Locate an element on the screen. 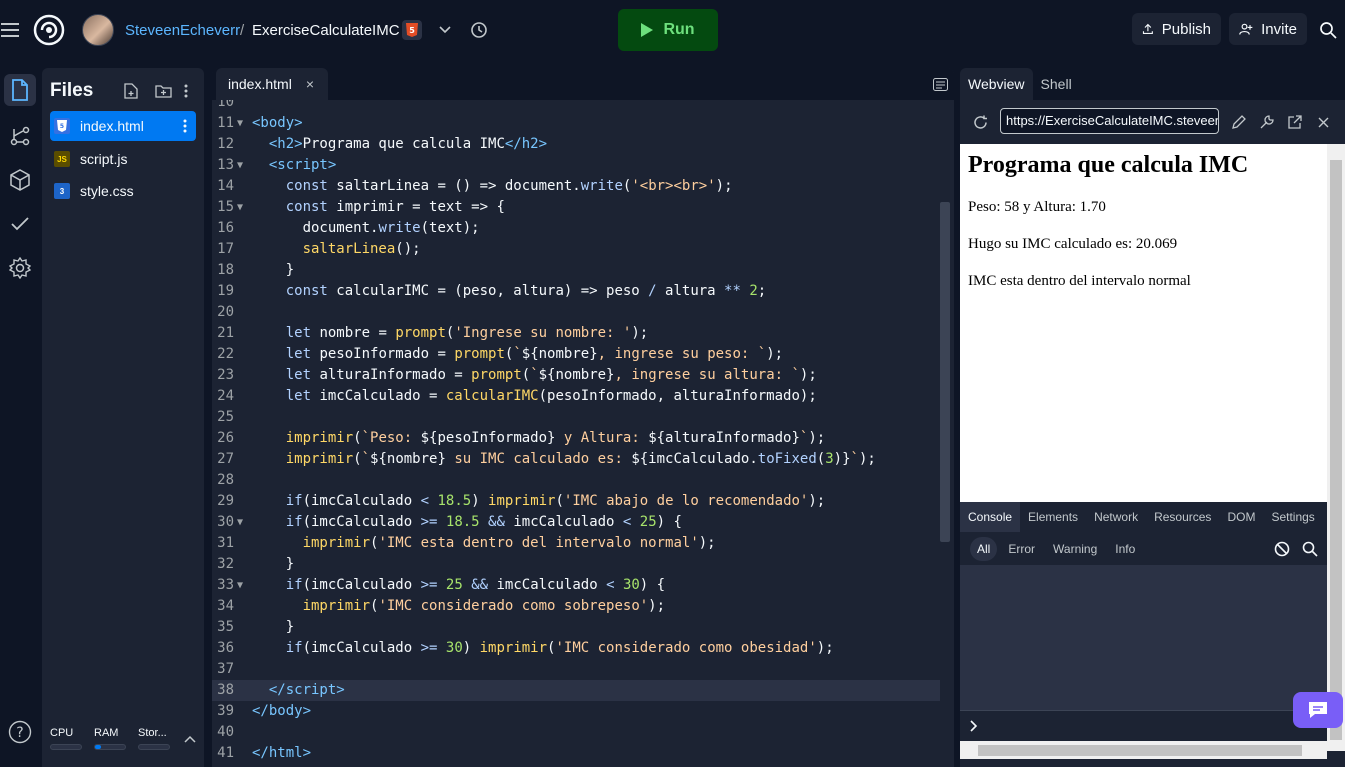 The width and height of the screenshot is (1345, 767). file-item-script-js: JS script.js is located at coordinates (123, 159).